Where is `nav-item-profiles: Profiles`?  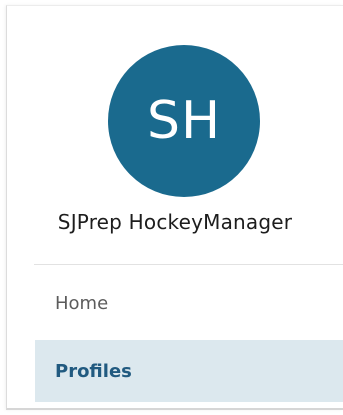 nav-item-profiles: Profiles is located at coordinates (189, 371).